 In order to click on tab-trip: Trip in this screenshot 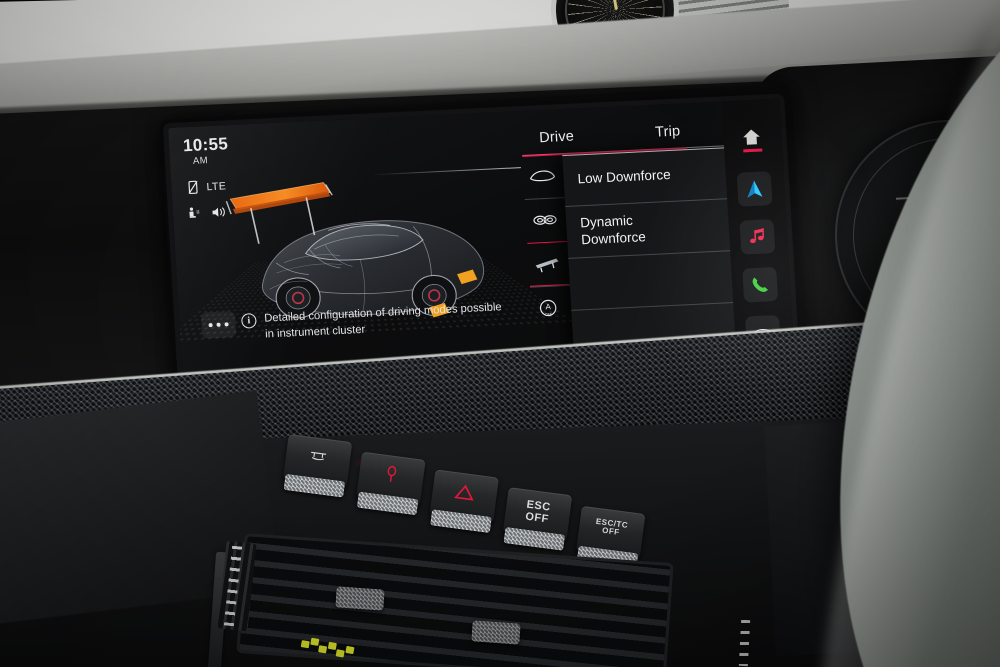, I will do `click(668, 131)`.